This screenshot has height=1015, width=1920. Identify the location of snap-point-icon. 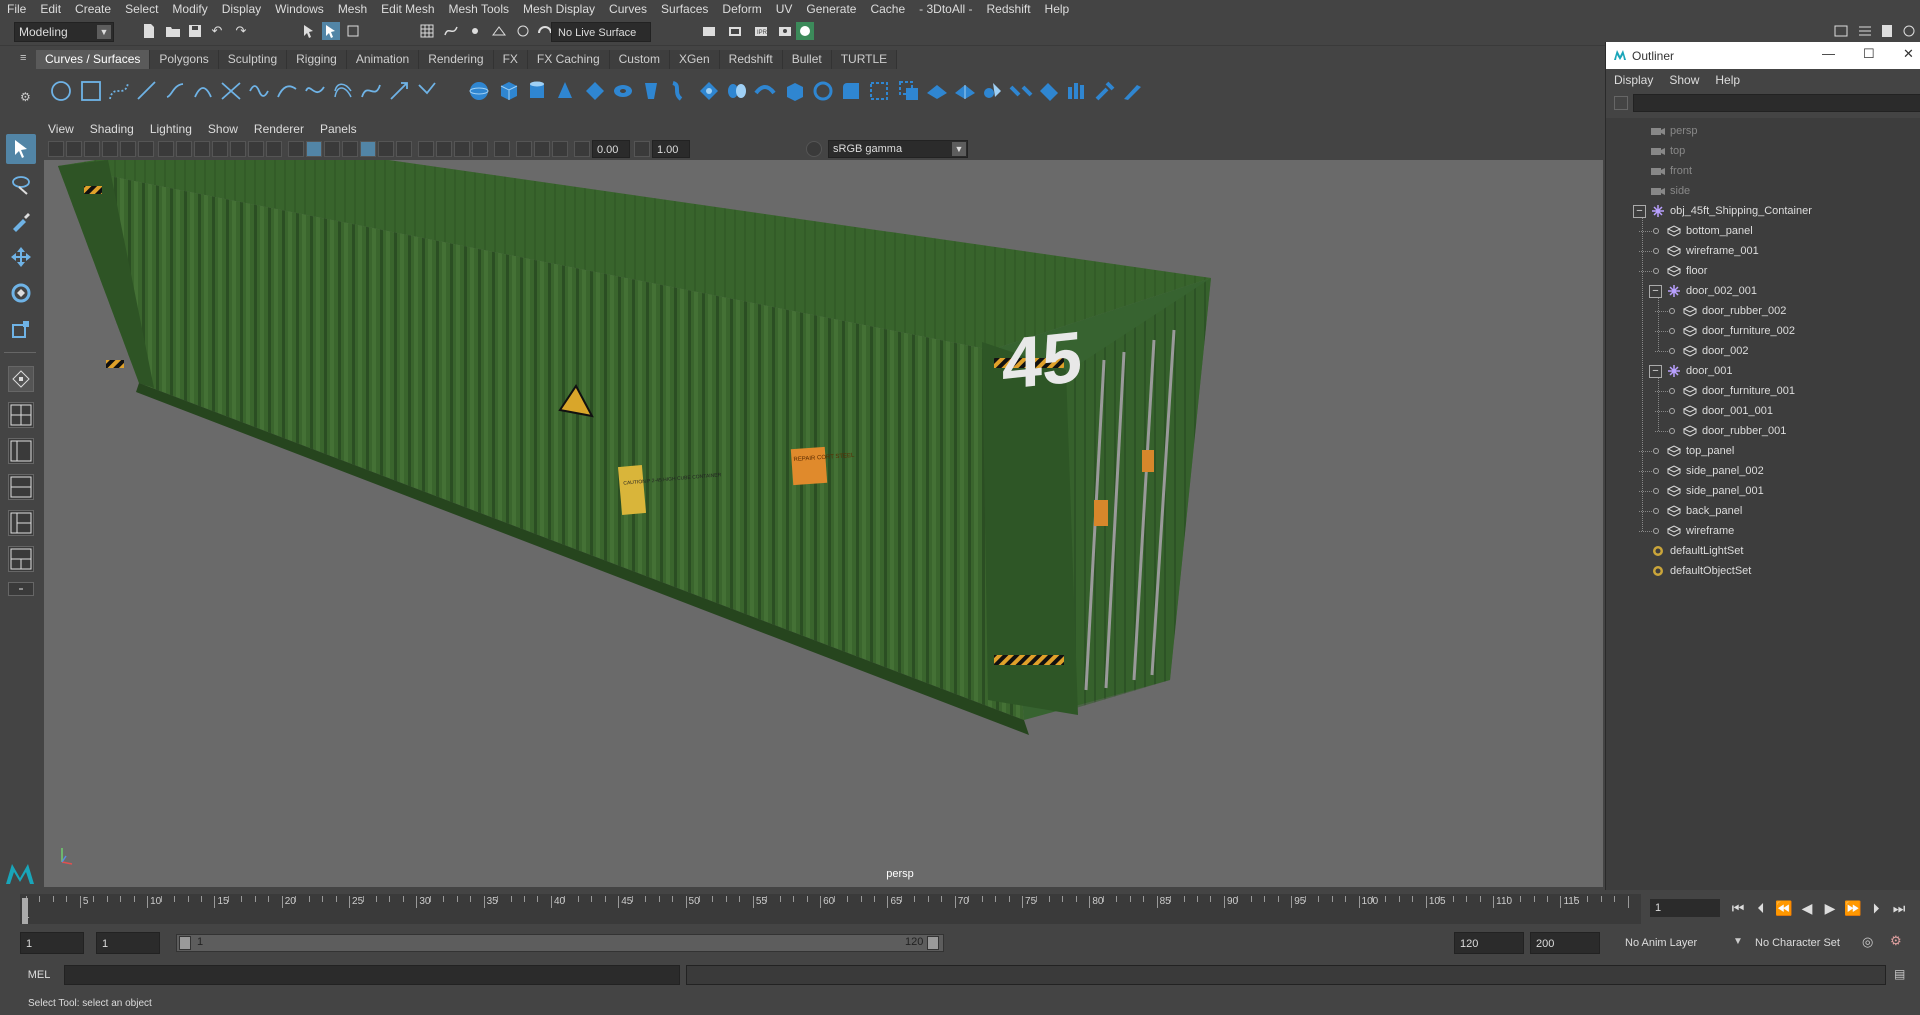
(475, 31).